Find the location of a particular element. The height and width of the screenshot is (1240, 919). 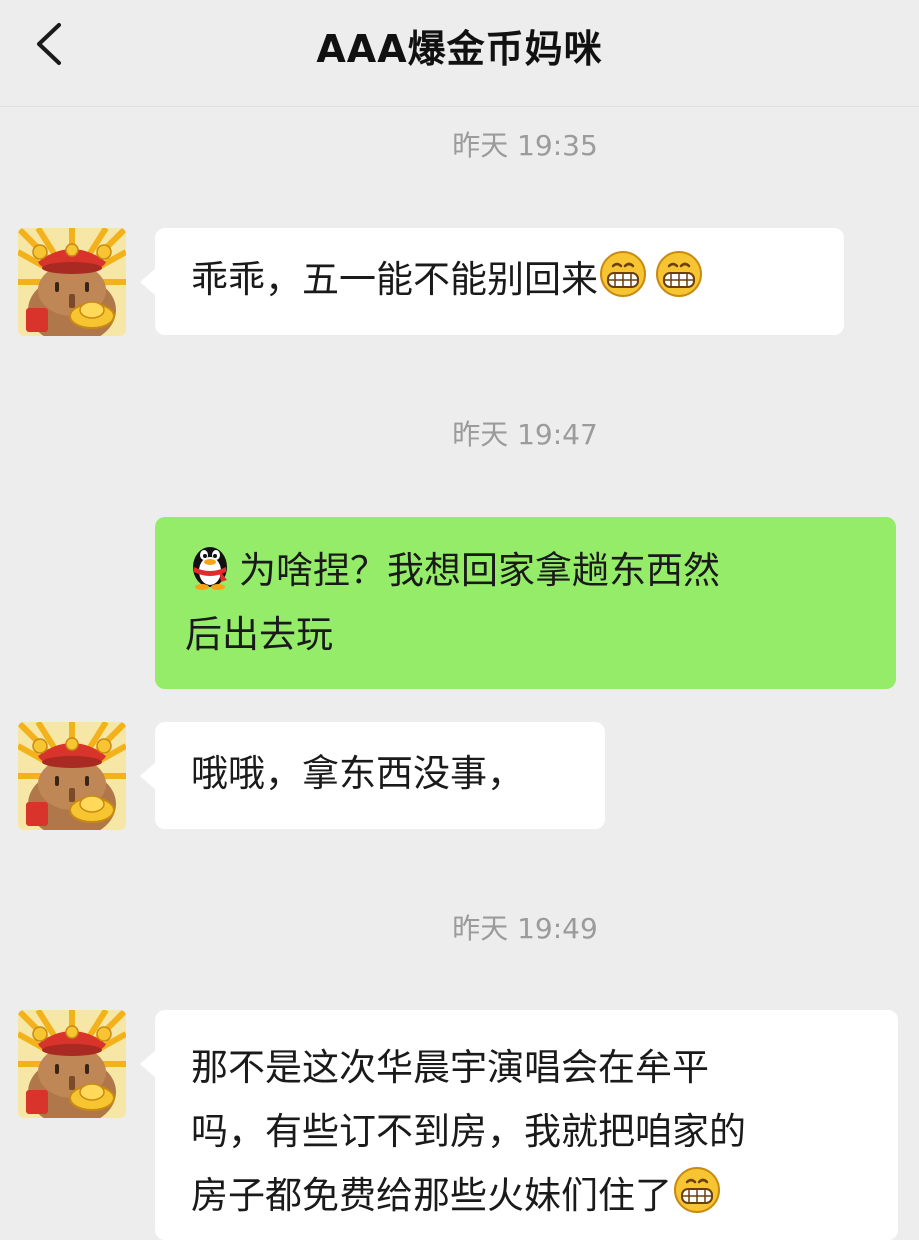

message-text-line: 后出去玩 is located at coordinates (259, 634).